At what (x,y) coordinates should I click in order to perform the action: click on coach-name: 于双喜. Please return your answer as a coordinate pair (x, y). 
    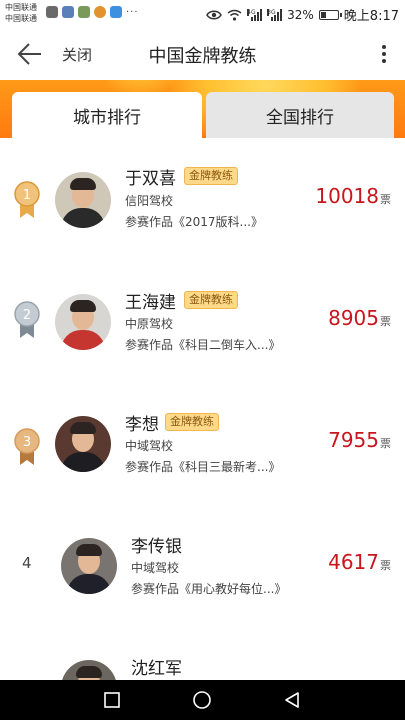
    Looking at the image, I should click on (150, 179).